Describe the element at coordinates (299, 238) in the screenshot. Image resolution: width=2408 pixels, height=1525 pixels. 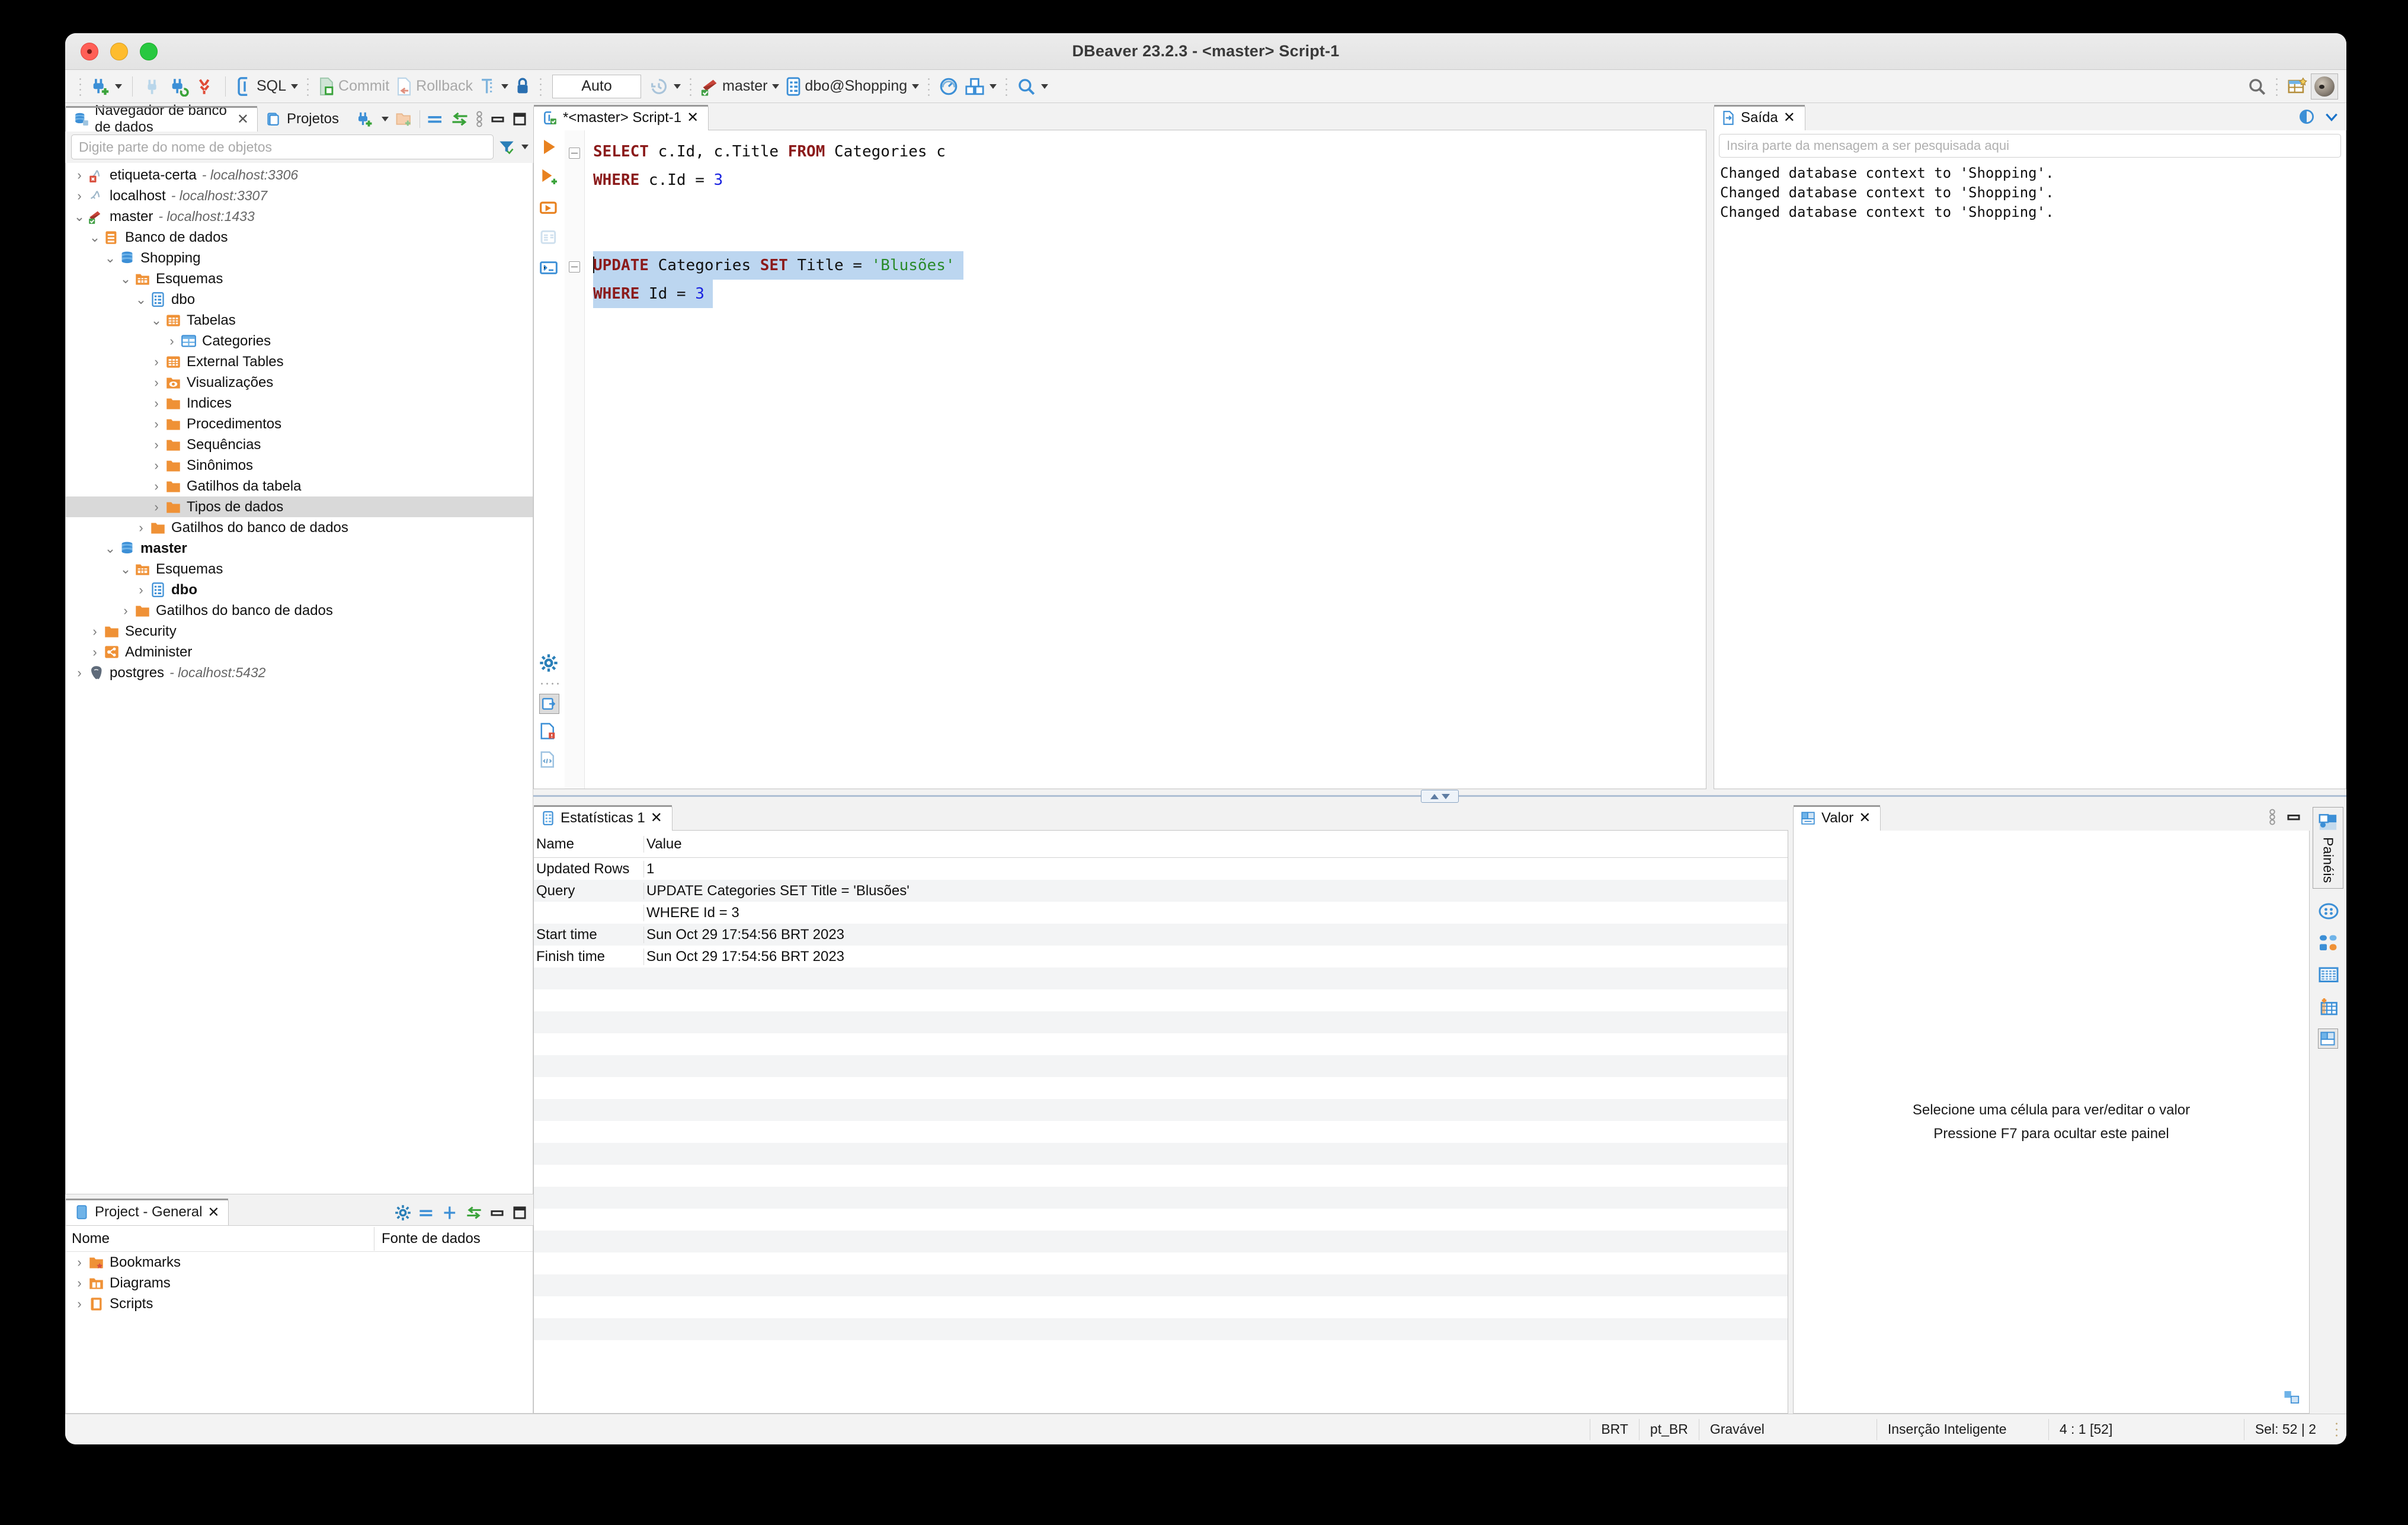
I see `tree-item-banco-de-dados: ⌄ Banco de dados` at that location.